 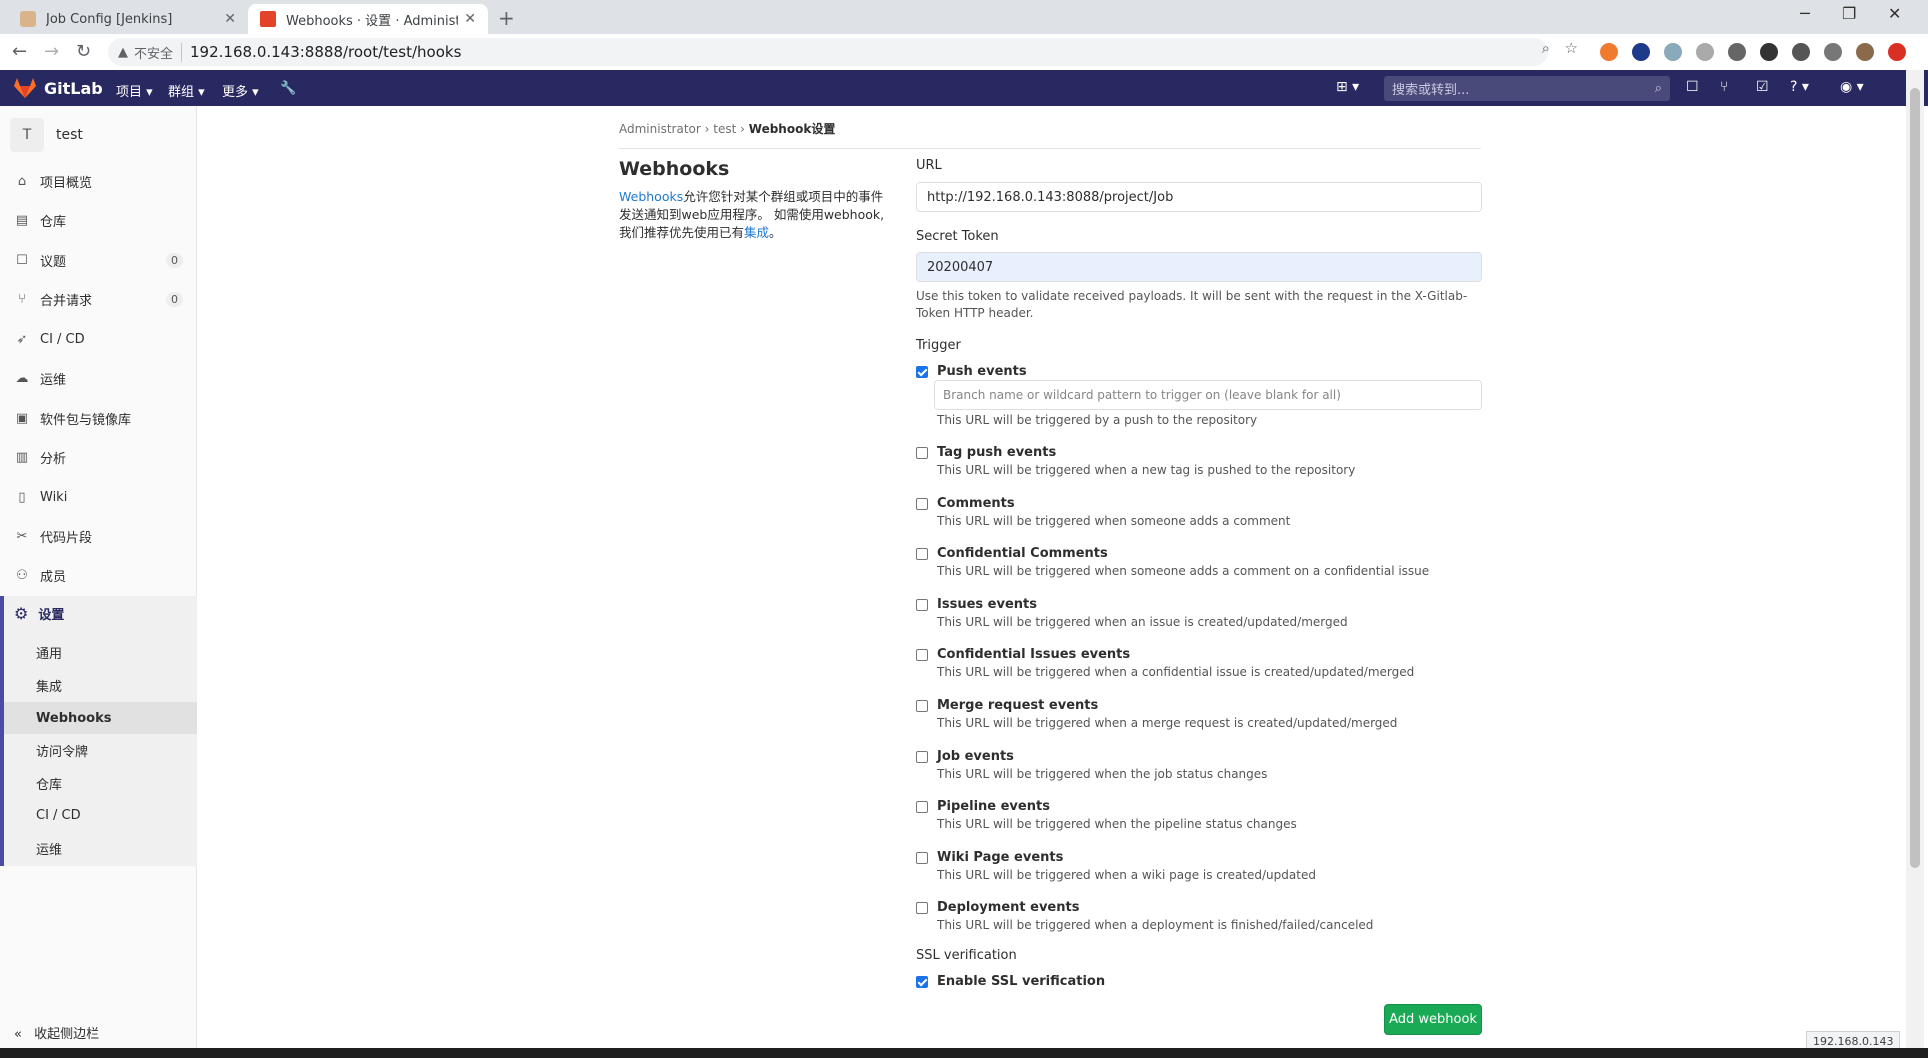 What do you see at coordinates (51, 51) in the screenshot?
I see `forward-icon: →` at bounding box center [51, 51].